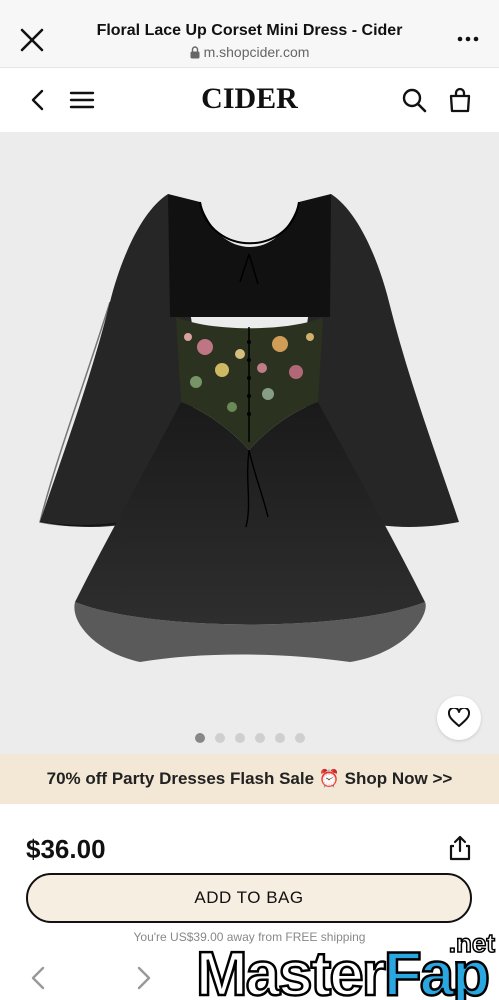 This screenshot has height=1000, width=499. What do you see at coordinates (249, 739) in the screenshot?
I see `gallery-pagination` at bounding box center [249, 739].